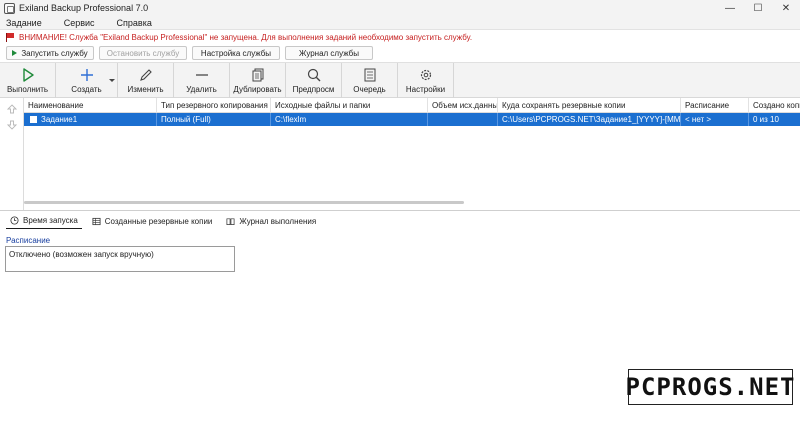 The image size is (800, 422). I want to click on service-journal-label: Журнал службы, so click(329, 53).